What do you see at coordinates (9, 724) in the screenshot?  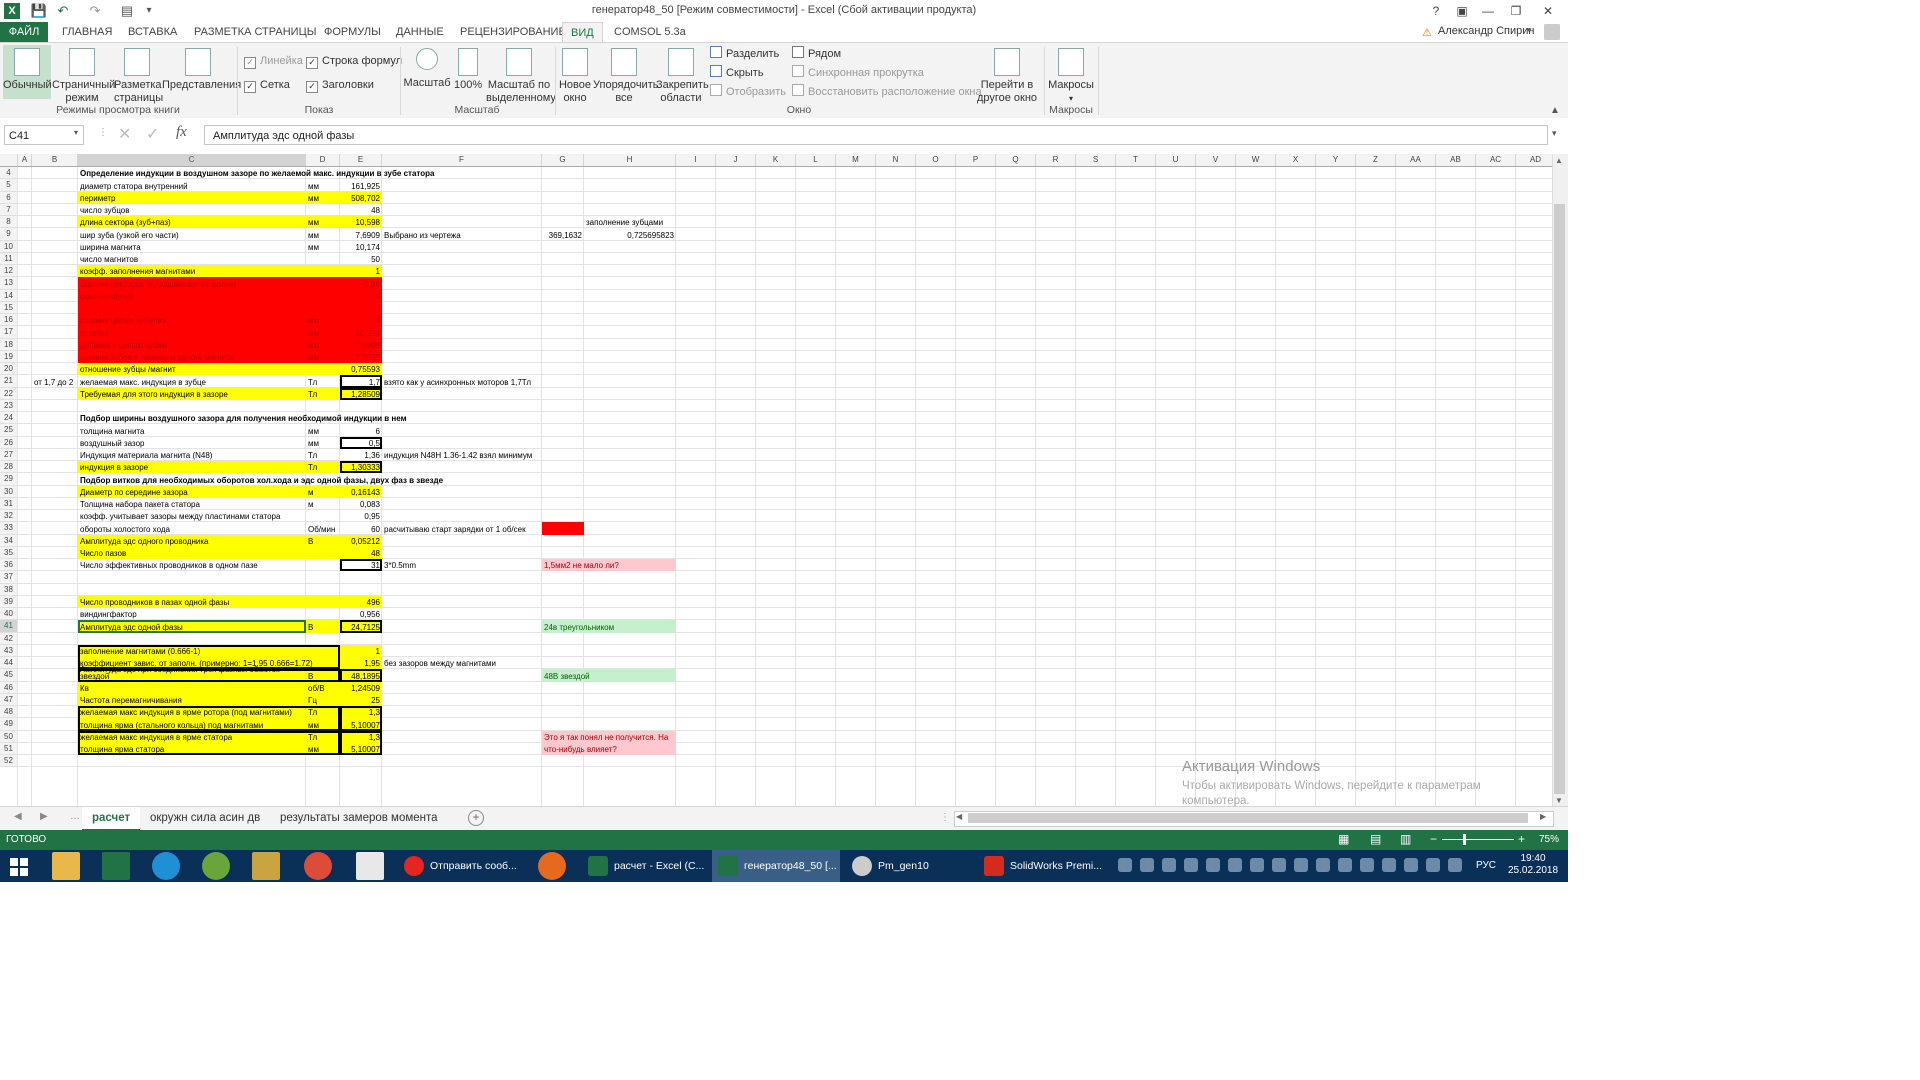 I see `row-header: 49` at bounding box center [9, 724].